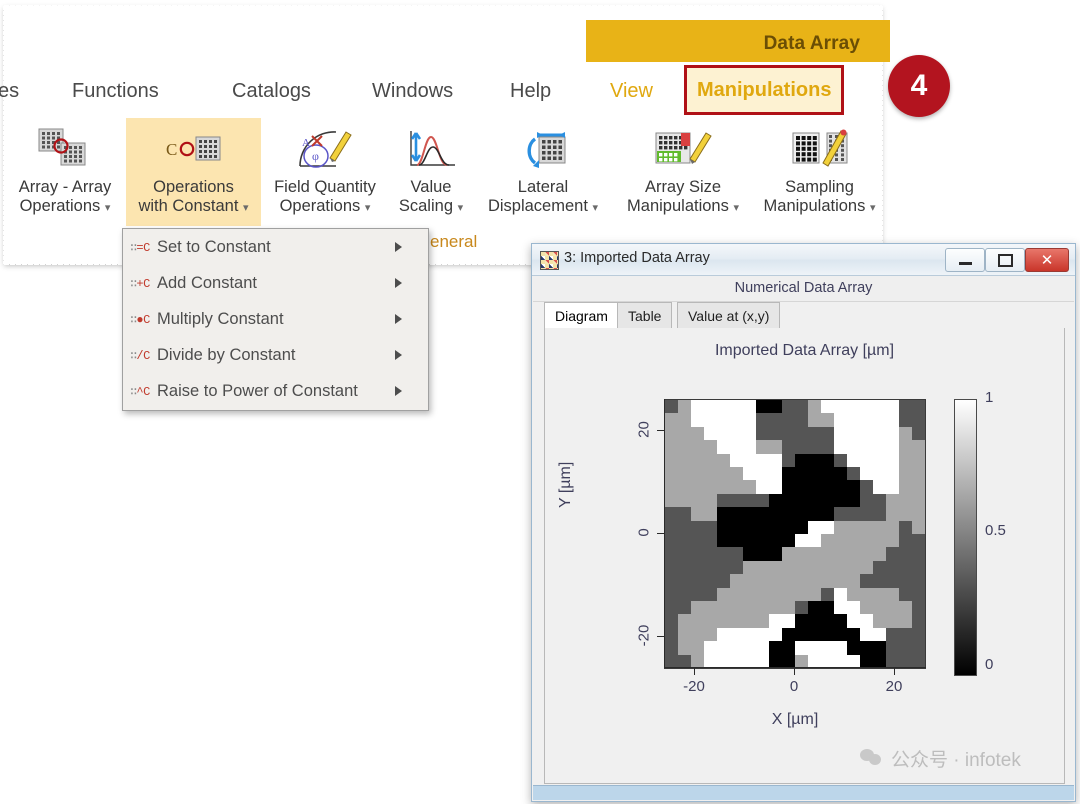 This screenshot has height=804, width=1080. What do you see at coordinates (803, 260) in the screenshot?
I see `window-titlebar: 3: Imported Data Array ✕` at bounding box center [803, 260].